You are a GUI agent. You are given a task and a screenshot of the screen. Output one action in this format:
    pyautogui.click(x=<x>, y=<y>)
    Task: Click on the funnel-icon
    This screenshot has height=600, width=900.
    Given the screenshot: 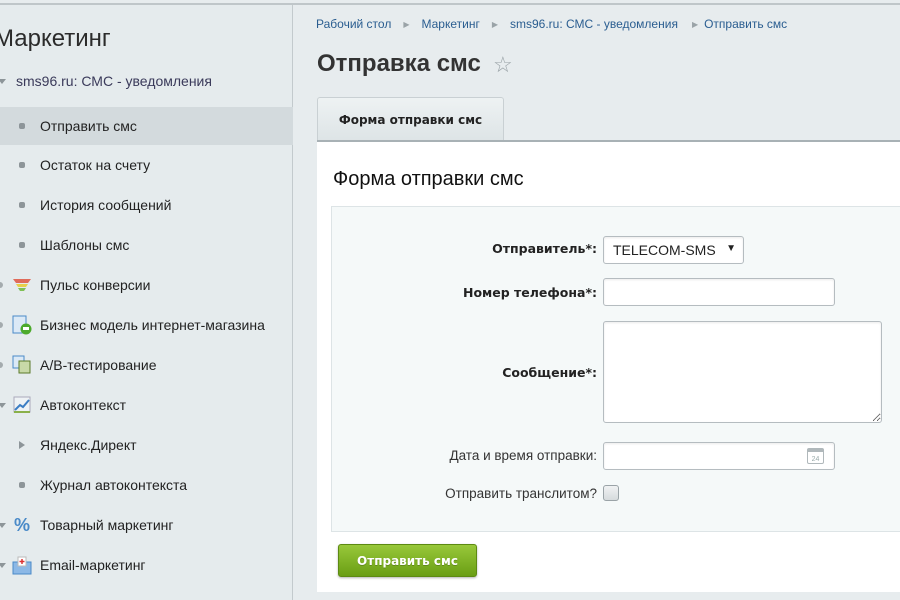 What is the action you would take?
    pyautogui.click(x=22, y=285)
    